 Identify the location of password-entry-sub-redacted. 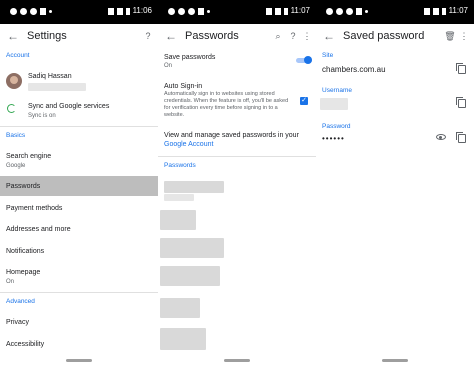
(179, 197).